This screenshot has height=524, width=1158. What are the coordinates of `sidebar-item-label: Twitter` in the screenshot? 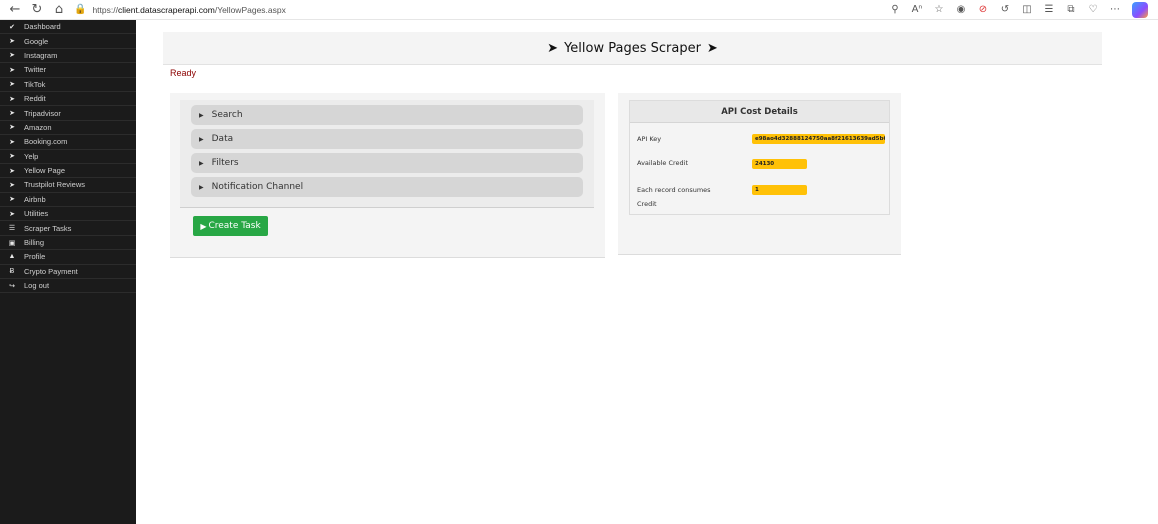 It's located at (35, 70).